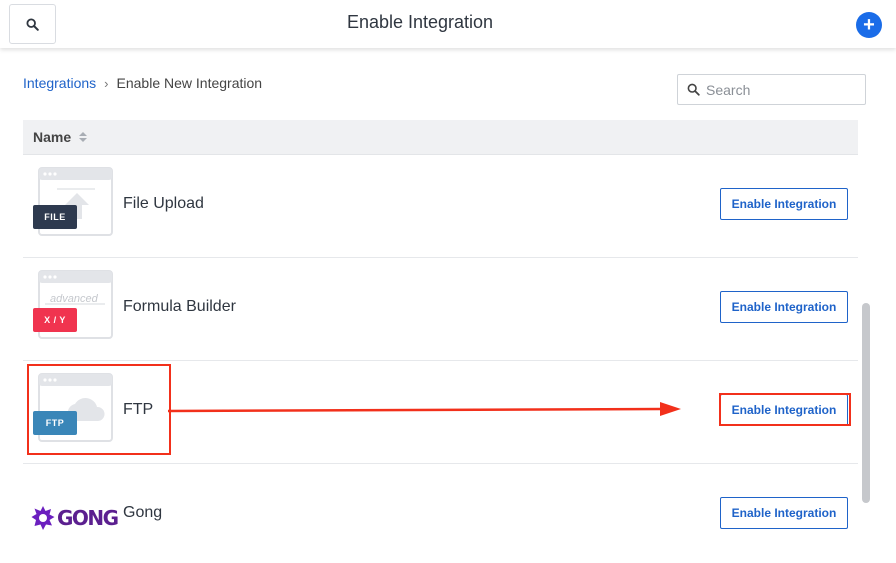 Image resolution: width=896 pixels, height=563 pixels. Describe the element at coordinates (59, 83) in the screenshot. I see `breadcrumb-integrations-link: Integrations` at that location.